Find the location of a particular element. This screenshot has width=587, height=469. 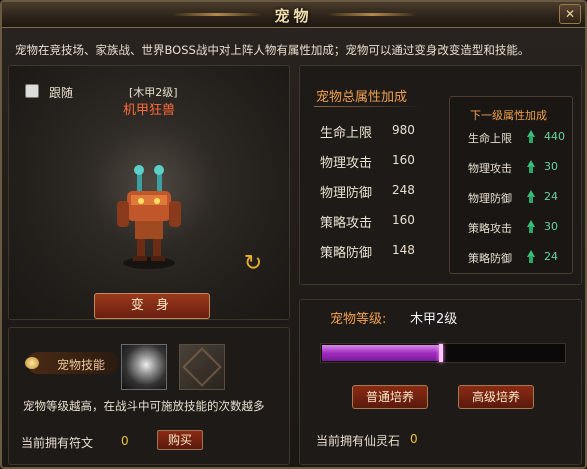

next-level-label: 物理攻击 is located at coordinates (490, 168).